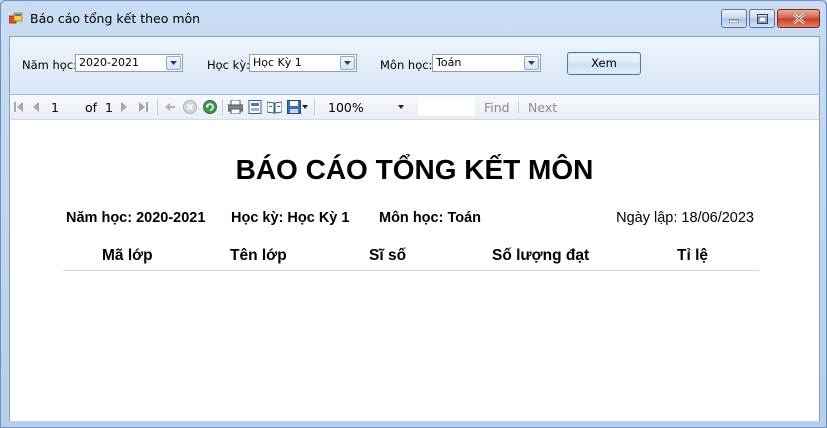  What do you see at coordinates (693, 255) in the screenshot?
I see `column-header-ratio: Tỉ lệ` at bounding box center [693, 255].